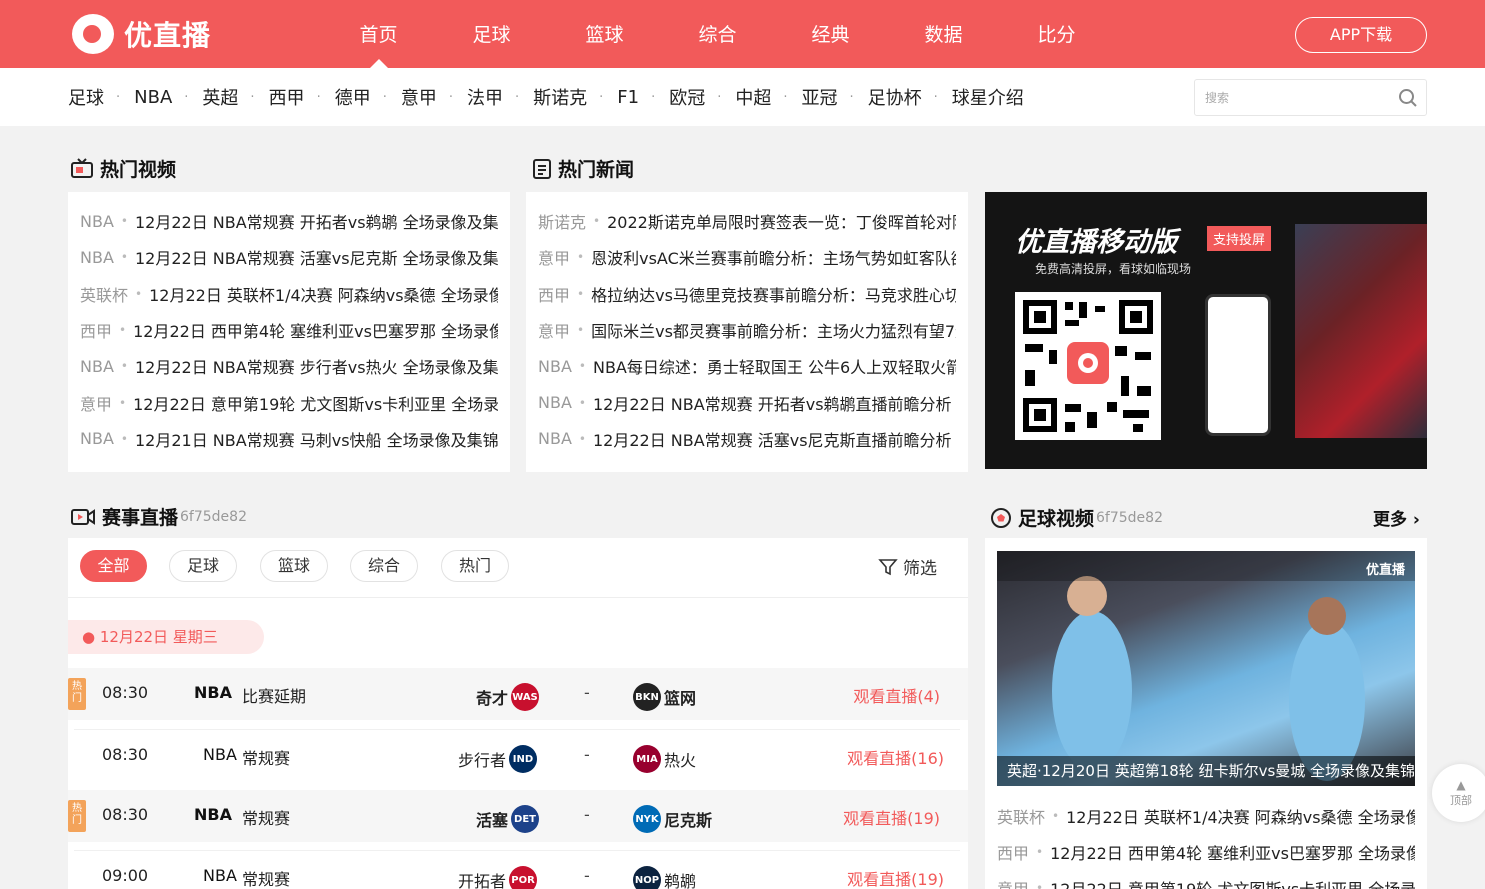 The height and width of the screenshot is (889, 1485). Describe the element at coordinates (907, 566) in the screenshot. I see `filter-button: 筛选` at that location.